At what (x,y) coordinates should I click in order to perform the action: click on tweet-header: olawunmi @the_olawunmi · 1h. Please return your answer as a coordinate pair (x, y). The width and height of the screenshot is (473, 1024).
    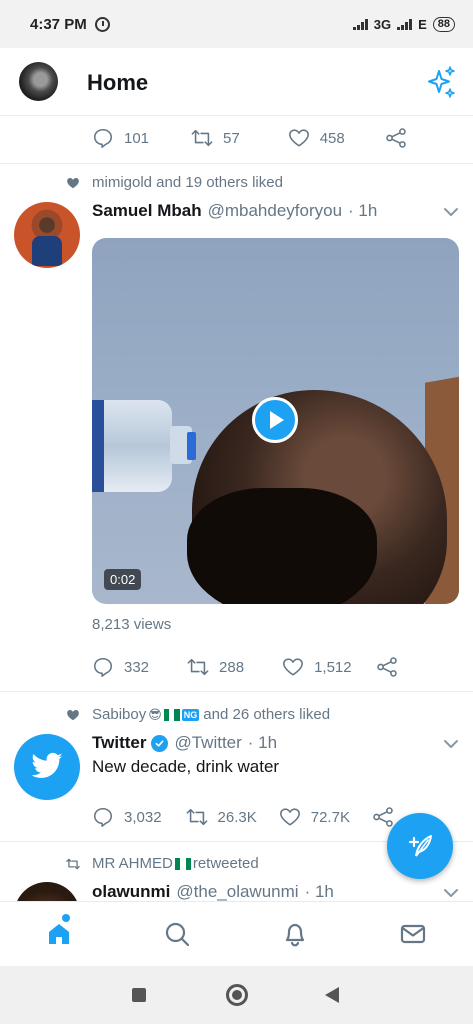
    Looking at the image, I should click on (213, 892).